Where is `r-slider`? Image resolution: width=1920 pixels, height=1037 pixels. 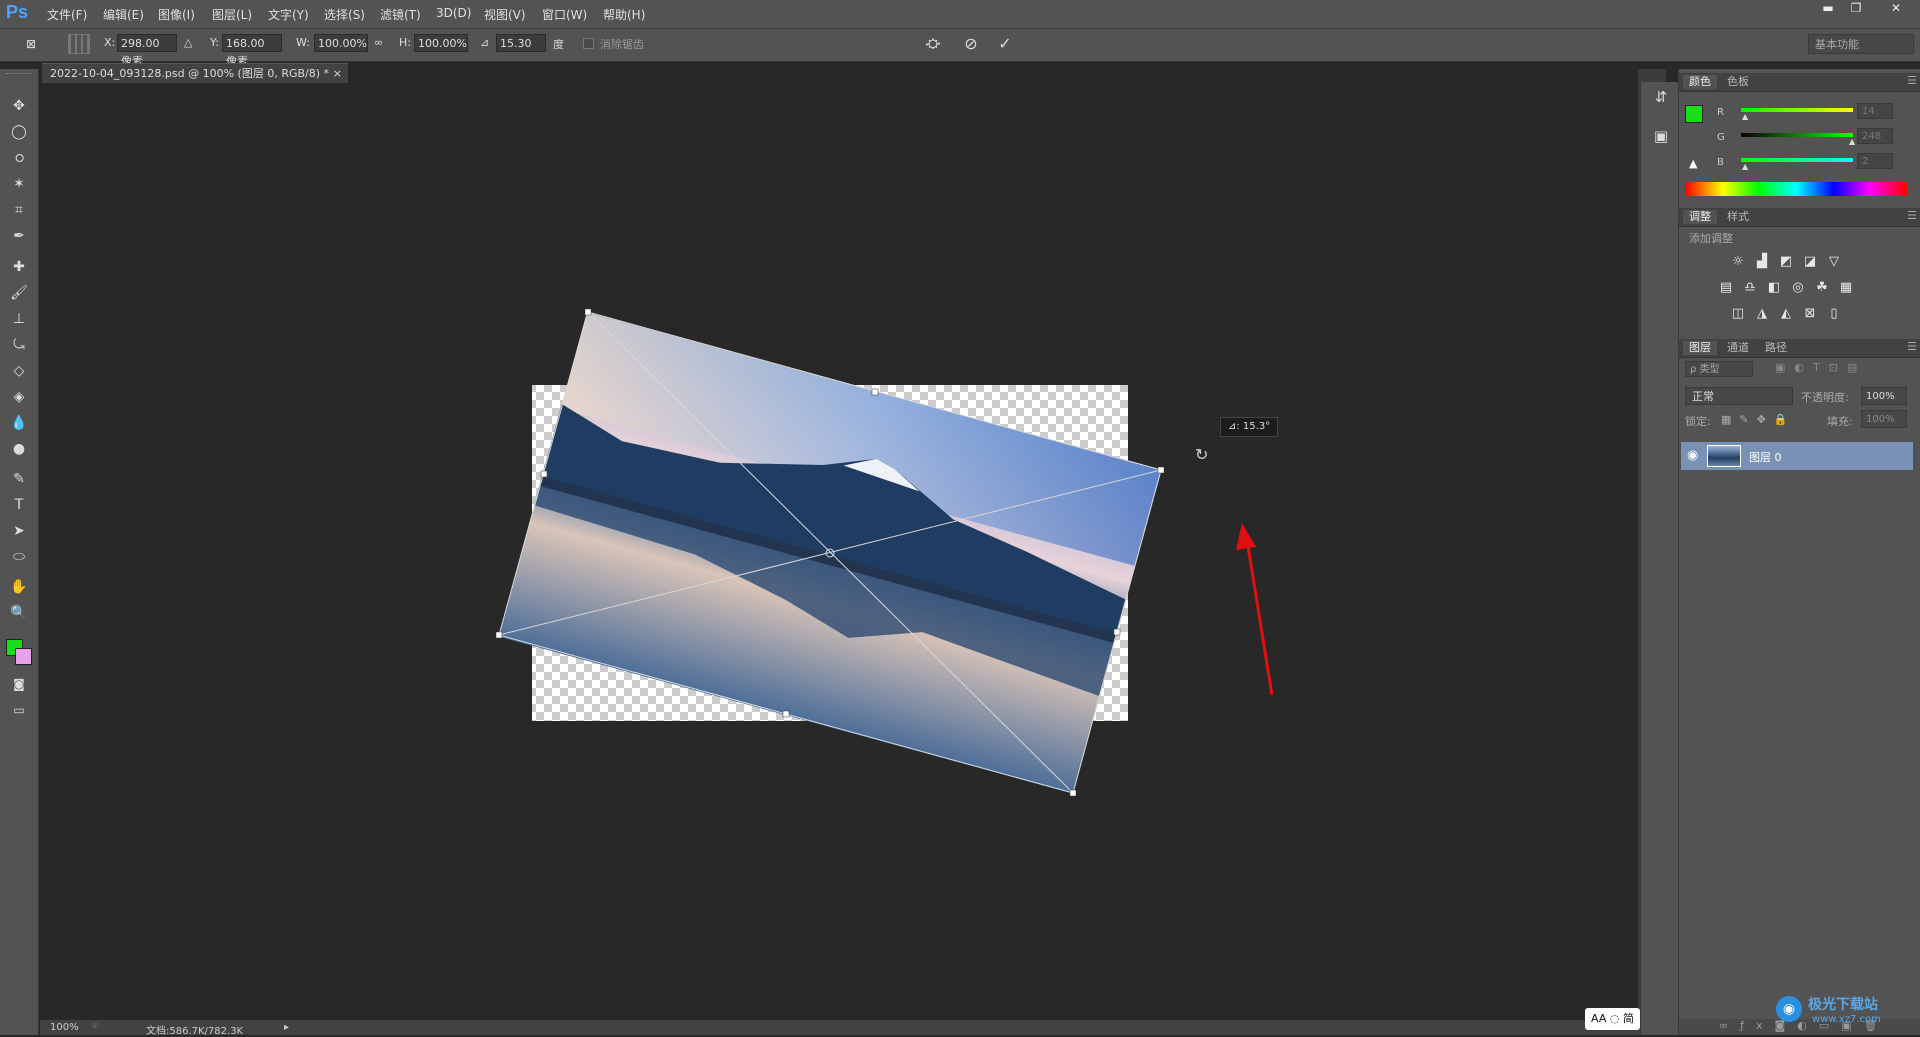
r-slider is located at coordinates (1797, 110).